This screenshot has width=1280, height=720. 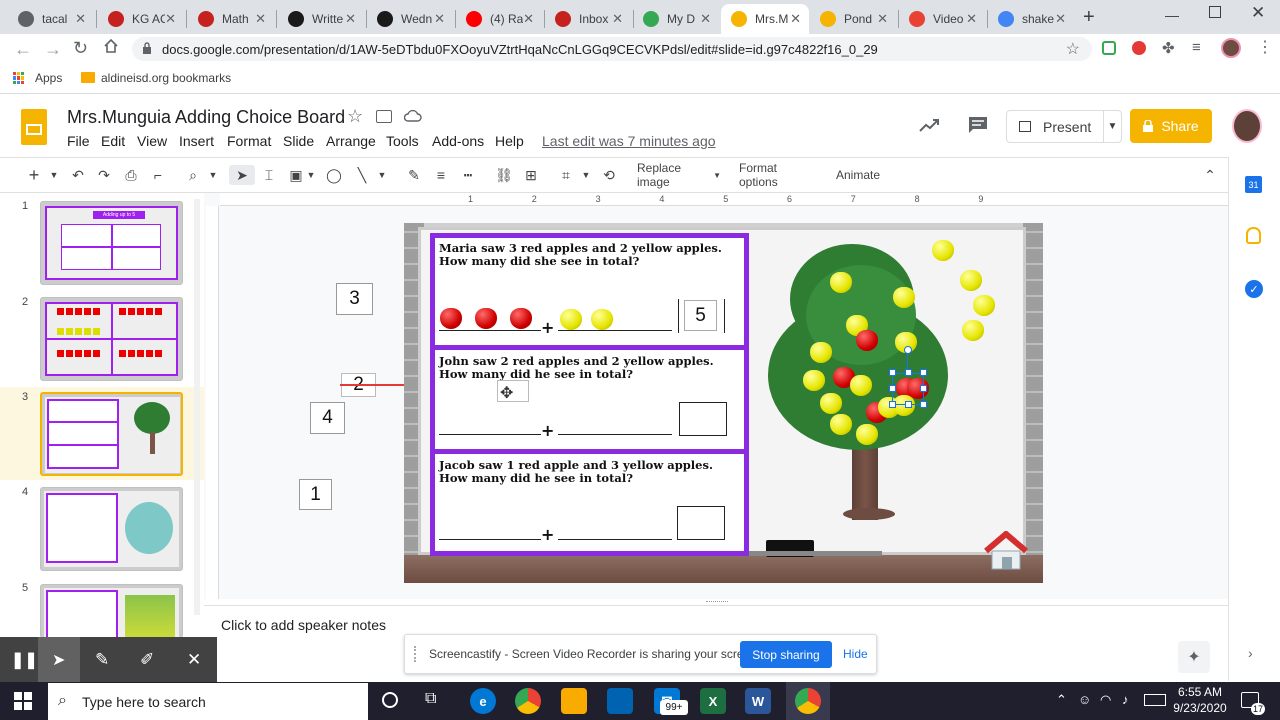 I want to click on menu-help: Help, so click(x=509, y=141).